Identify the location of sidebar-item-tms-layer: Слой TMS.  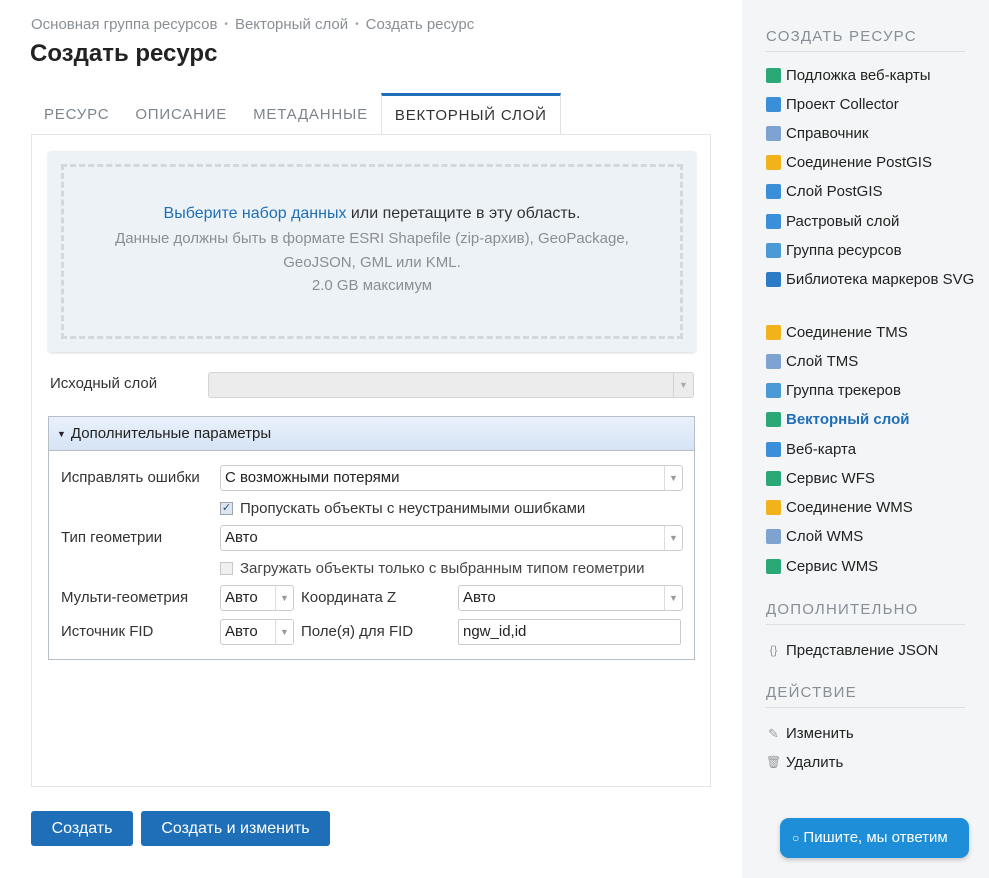
(871, 362).